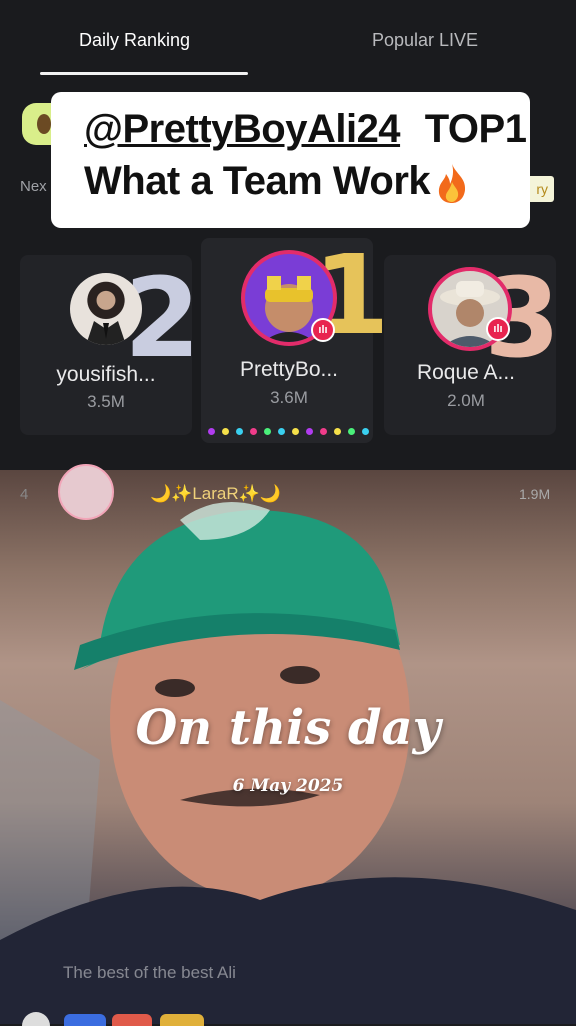  I want to click on rank-card-1: 1 ılı PrettyBo... 3.6M, so click(295, 340).